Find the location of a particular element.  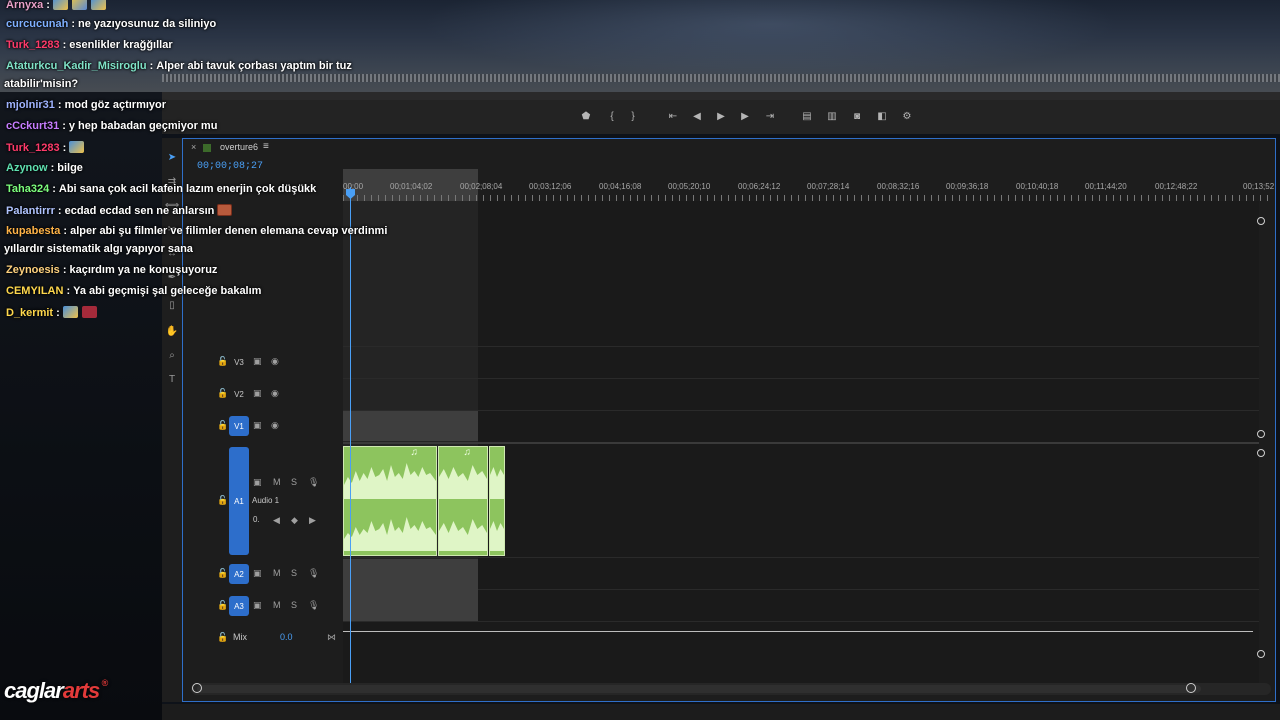

marker-icon: ⬟ is located at coordinates (586, 116).